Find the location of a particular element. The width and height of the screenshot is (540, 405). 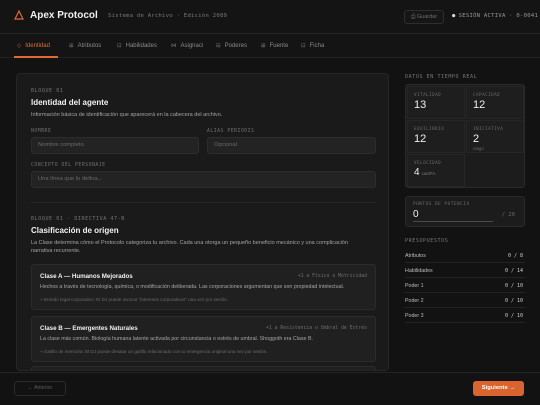

stat-unit: cas/FA is located at coordinates (428, 173).